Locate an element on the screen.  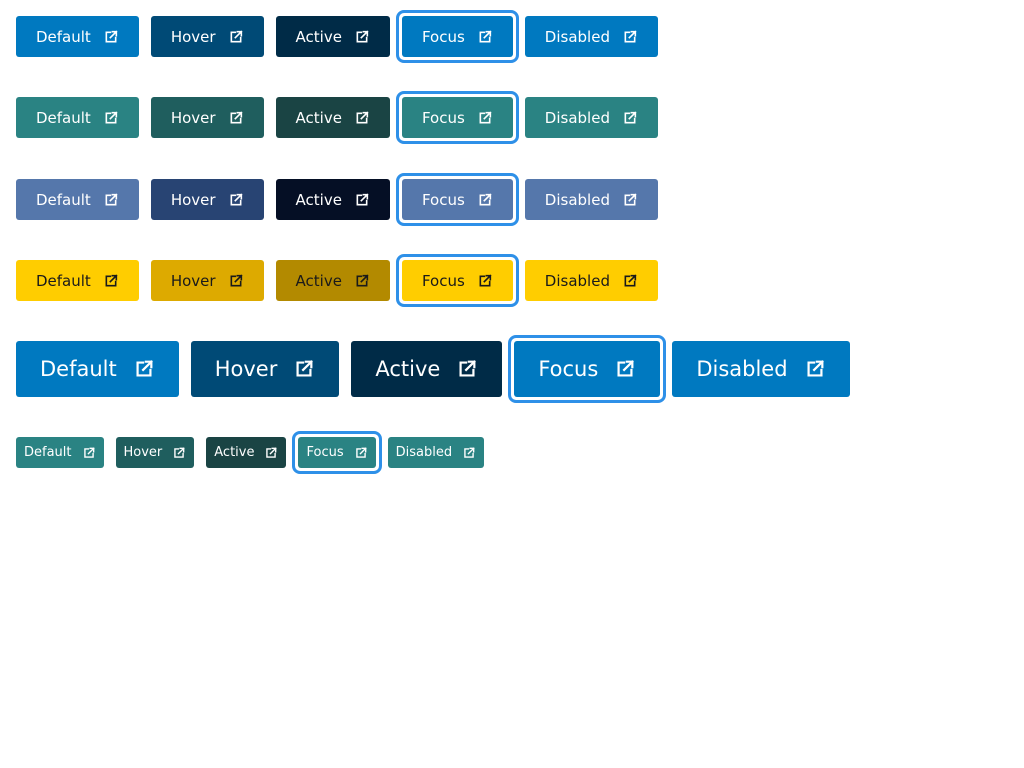
button-row-primary-large: Default Hover Active Focus Disabled is located at coordinates (439, 369).